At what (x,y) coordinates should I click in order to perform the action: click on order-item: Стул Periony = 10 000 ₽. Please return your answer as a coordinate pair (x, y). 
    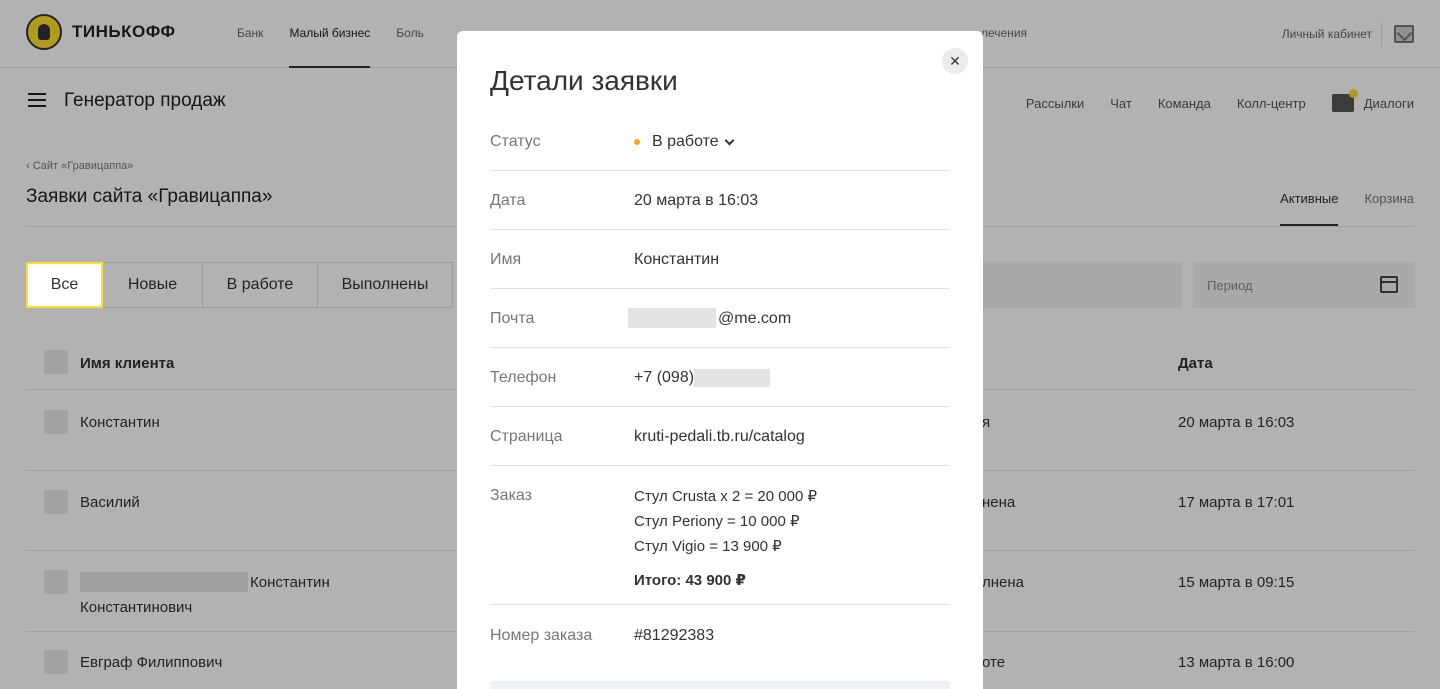
    Looking at the image, I should click on (717, 521).